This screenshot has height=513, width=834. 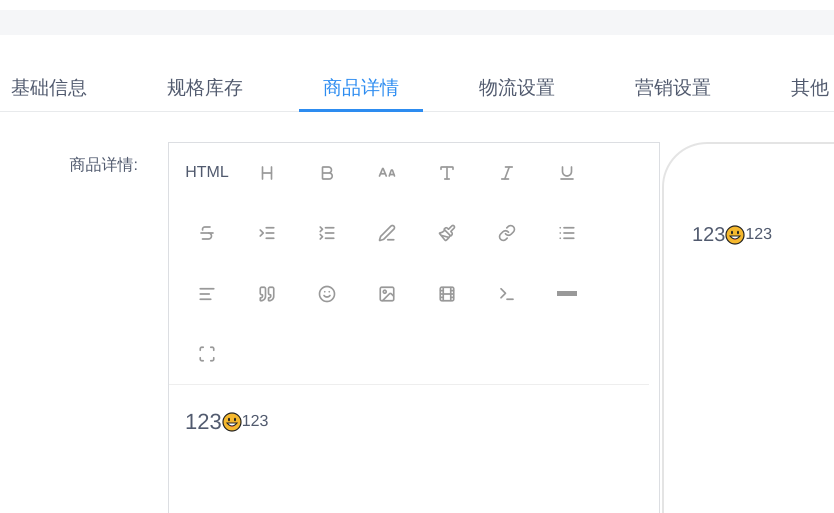 I want to click on underline-icon, so click(x=567, y=173).